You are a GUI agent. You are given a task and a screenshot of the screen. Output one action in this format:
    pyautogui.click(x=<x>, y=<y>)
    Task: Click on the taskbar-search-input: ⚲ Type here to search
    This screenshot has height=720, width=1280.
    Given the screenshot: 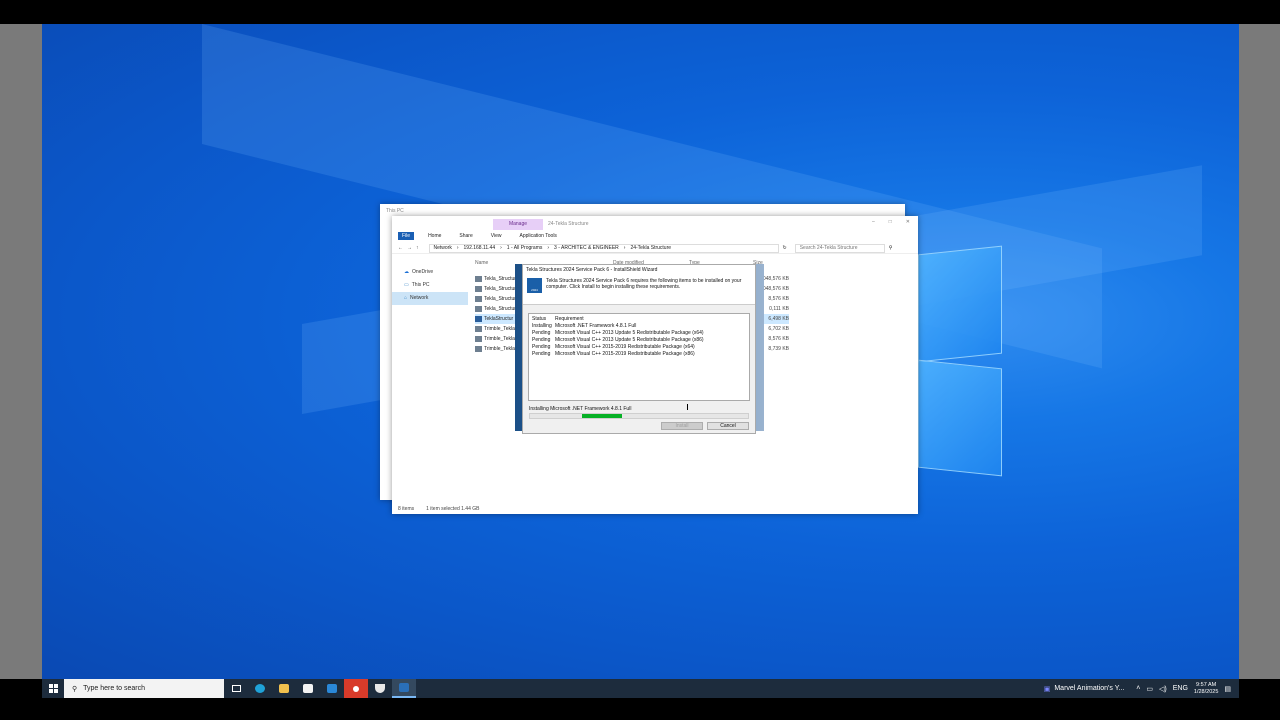 What is the action you would take?
    pyautogui.click(x=144, y=688)
    